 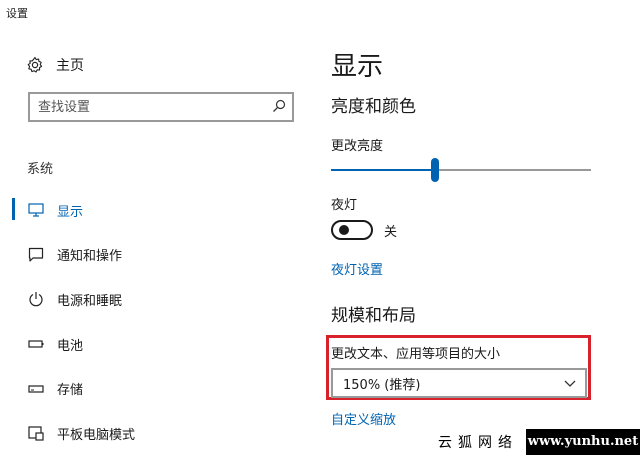 I want to click on brightness-slider, so click(x=461, y=170).